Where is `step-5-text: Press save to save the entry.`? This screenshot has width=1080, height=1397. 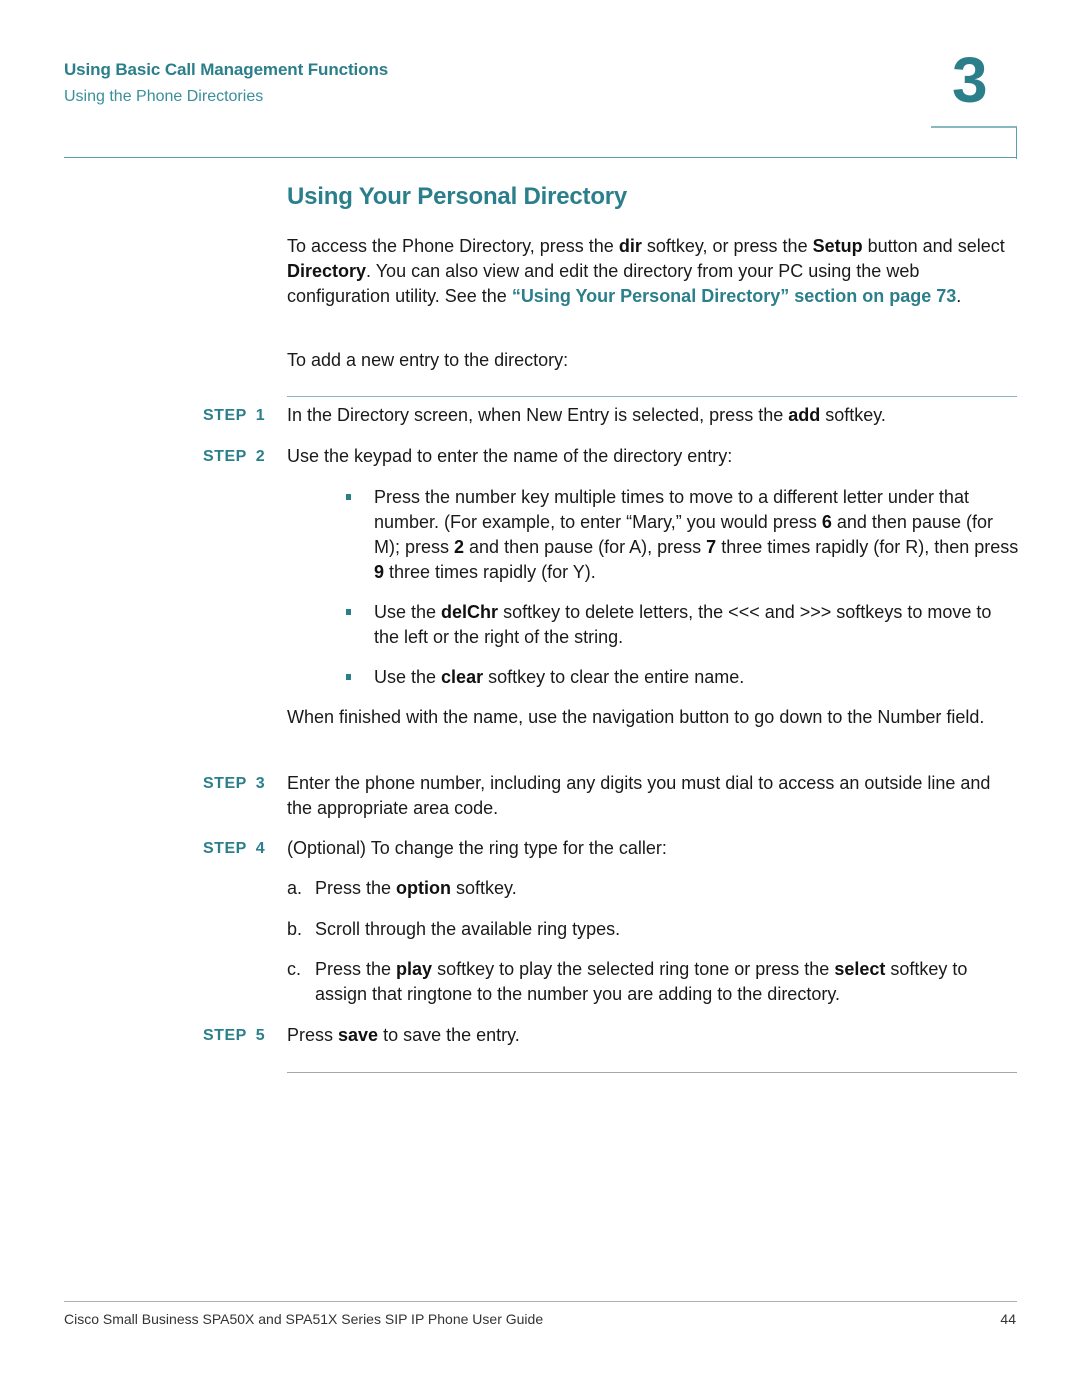
step-5-text: Press save to save the entry. is located at coordinates (652, 1035).